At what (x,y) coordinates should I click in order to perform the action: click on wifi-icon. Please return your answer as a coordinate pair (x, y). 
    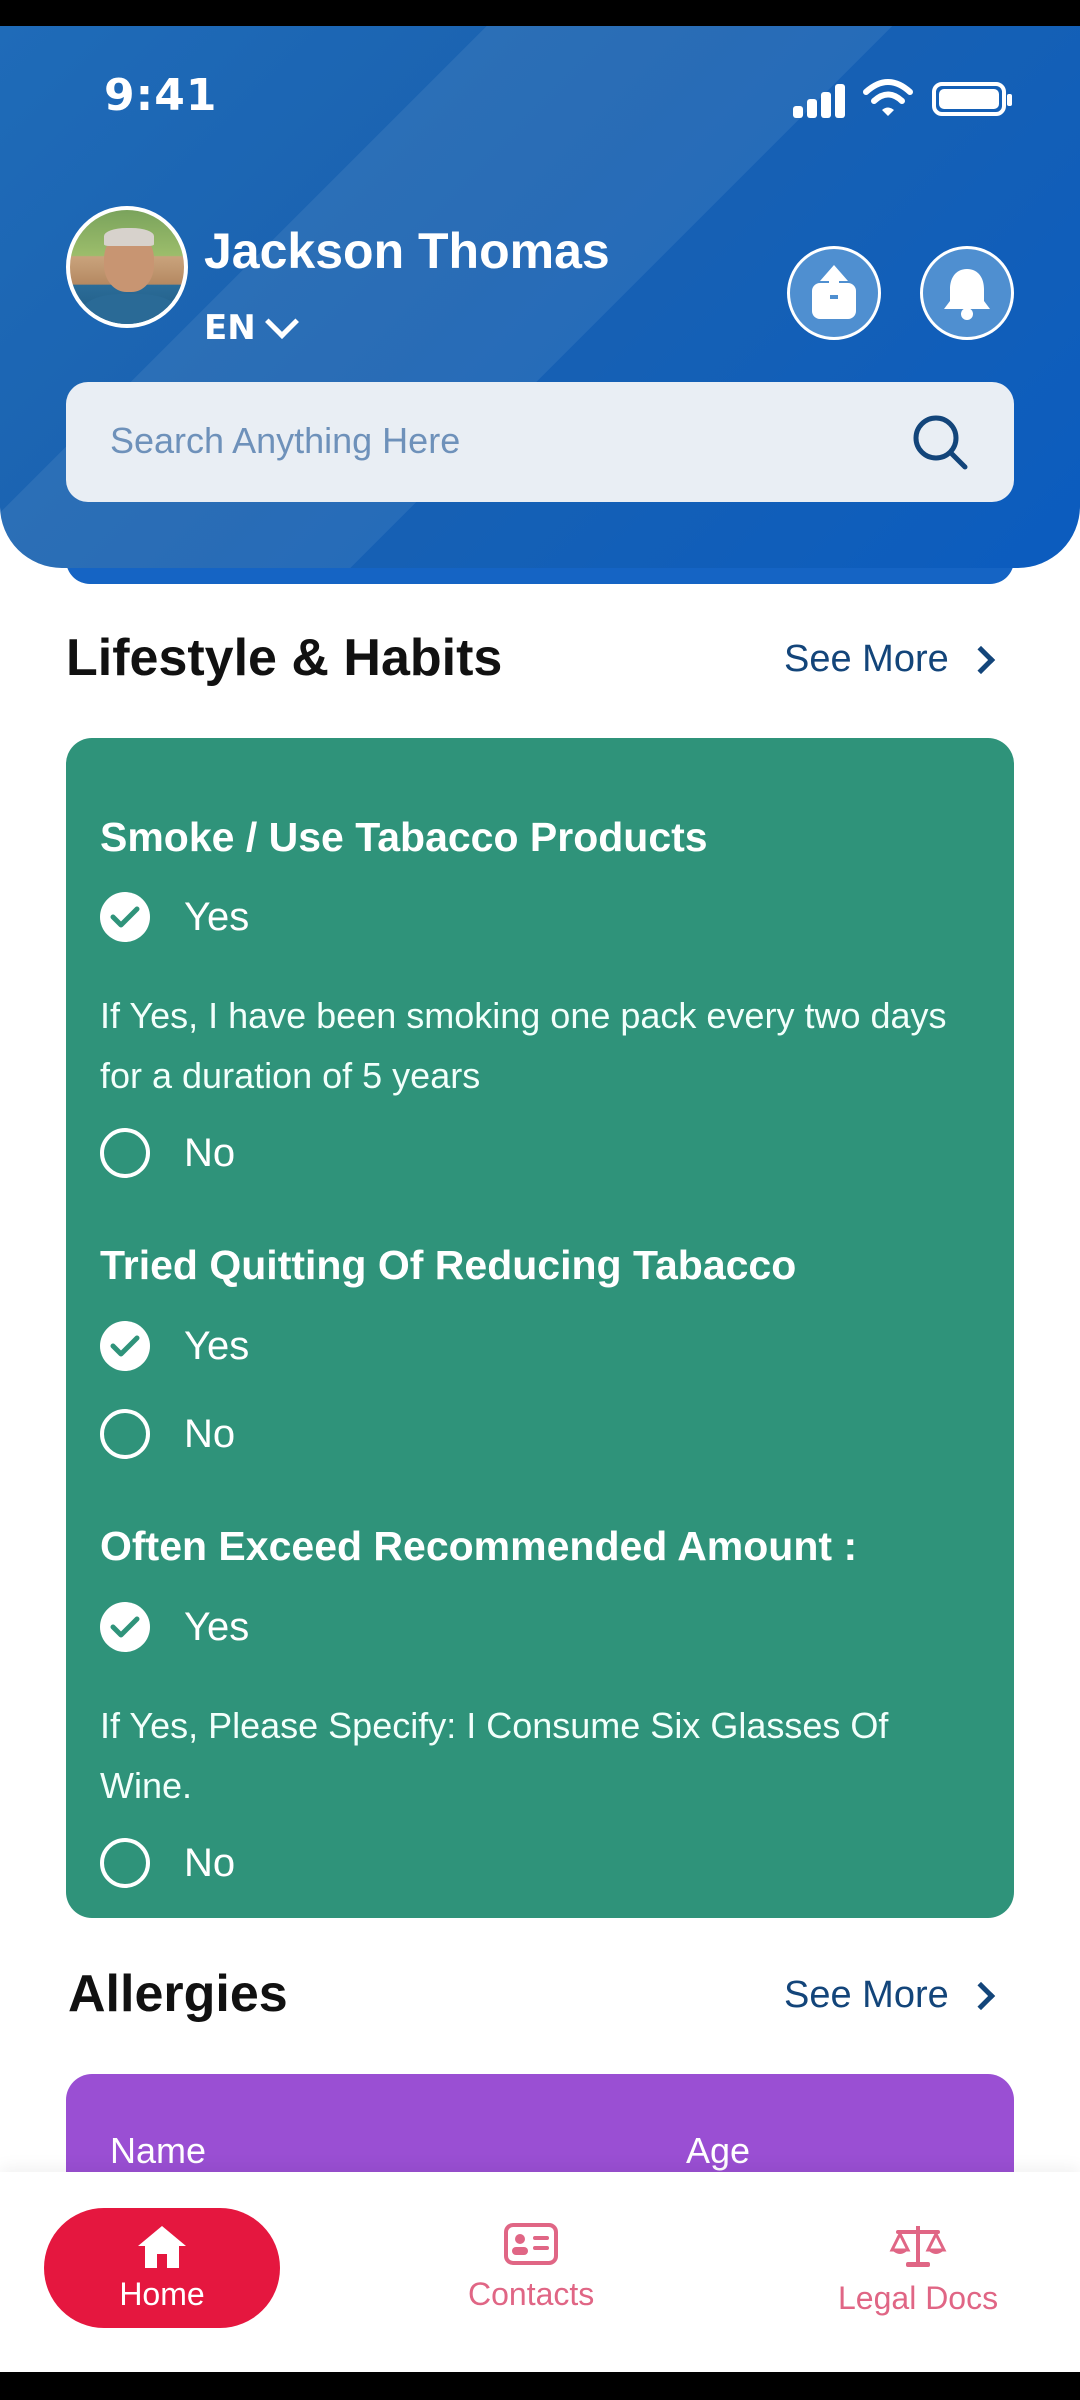
    Looking at the image, I should click on (888, 97).